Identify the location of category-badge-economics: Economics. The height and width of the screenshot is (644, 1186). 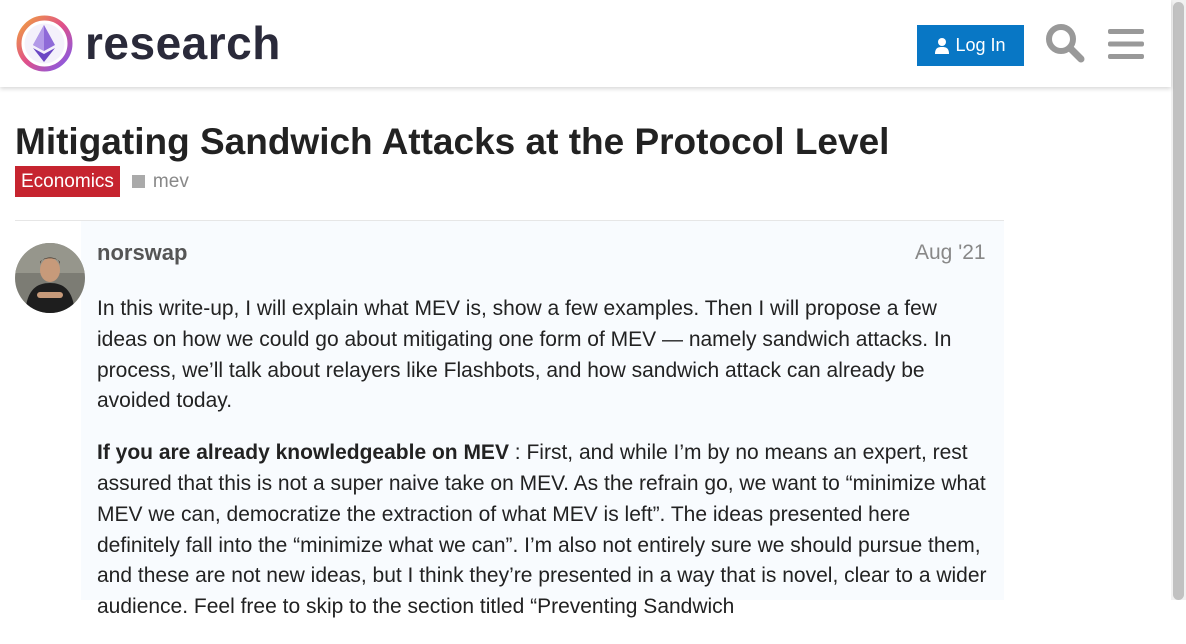
(67, 181).